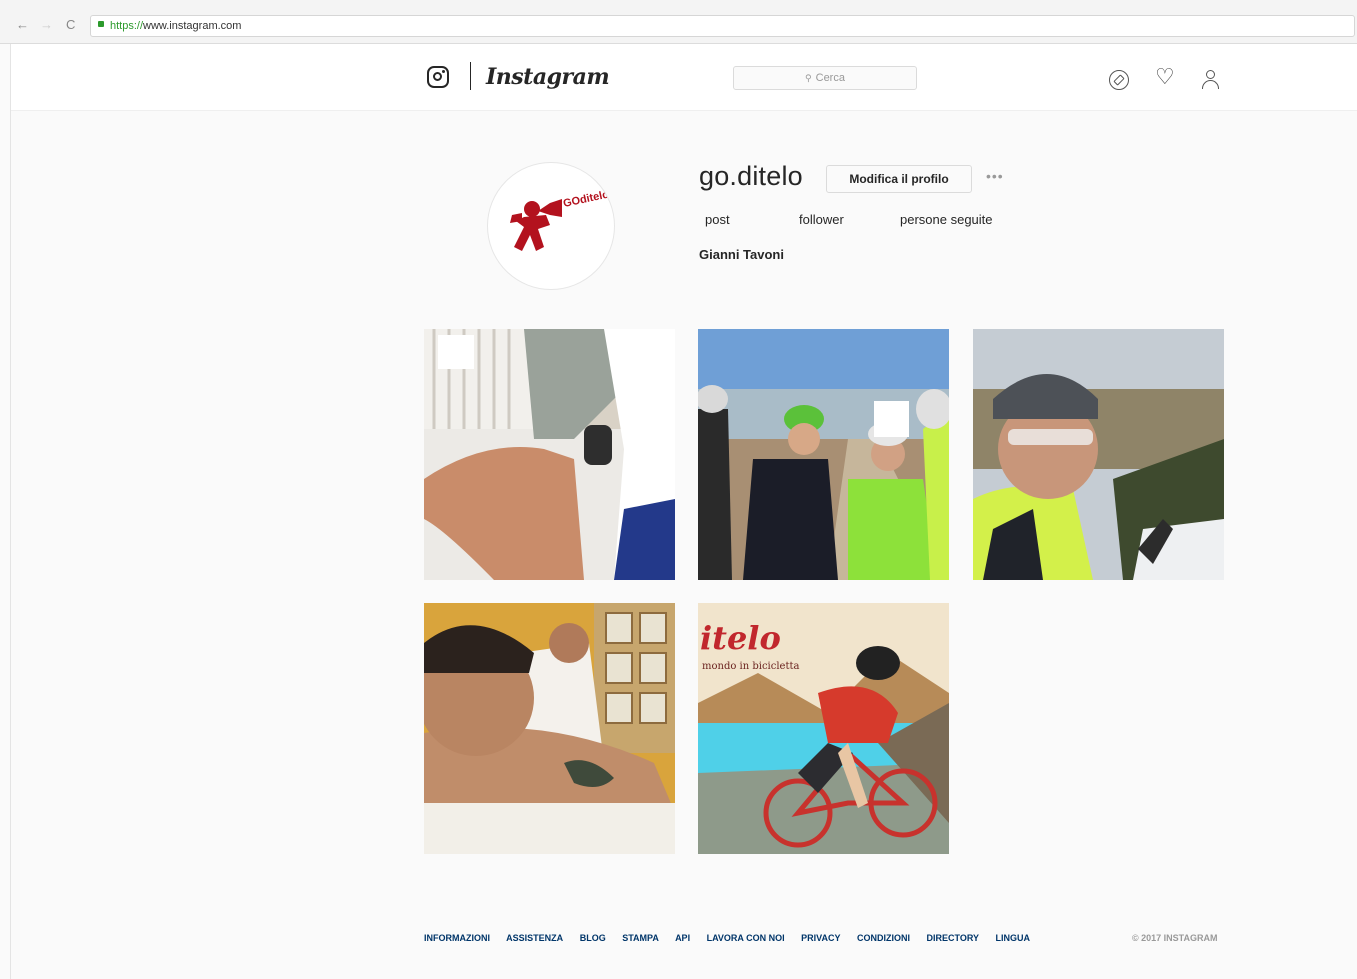 This screenshot has height=979, width=1357. Describe the element at coordinates (46, 25) in the screenshot. I see `forward-arrow-icon: →` at that location.